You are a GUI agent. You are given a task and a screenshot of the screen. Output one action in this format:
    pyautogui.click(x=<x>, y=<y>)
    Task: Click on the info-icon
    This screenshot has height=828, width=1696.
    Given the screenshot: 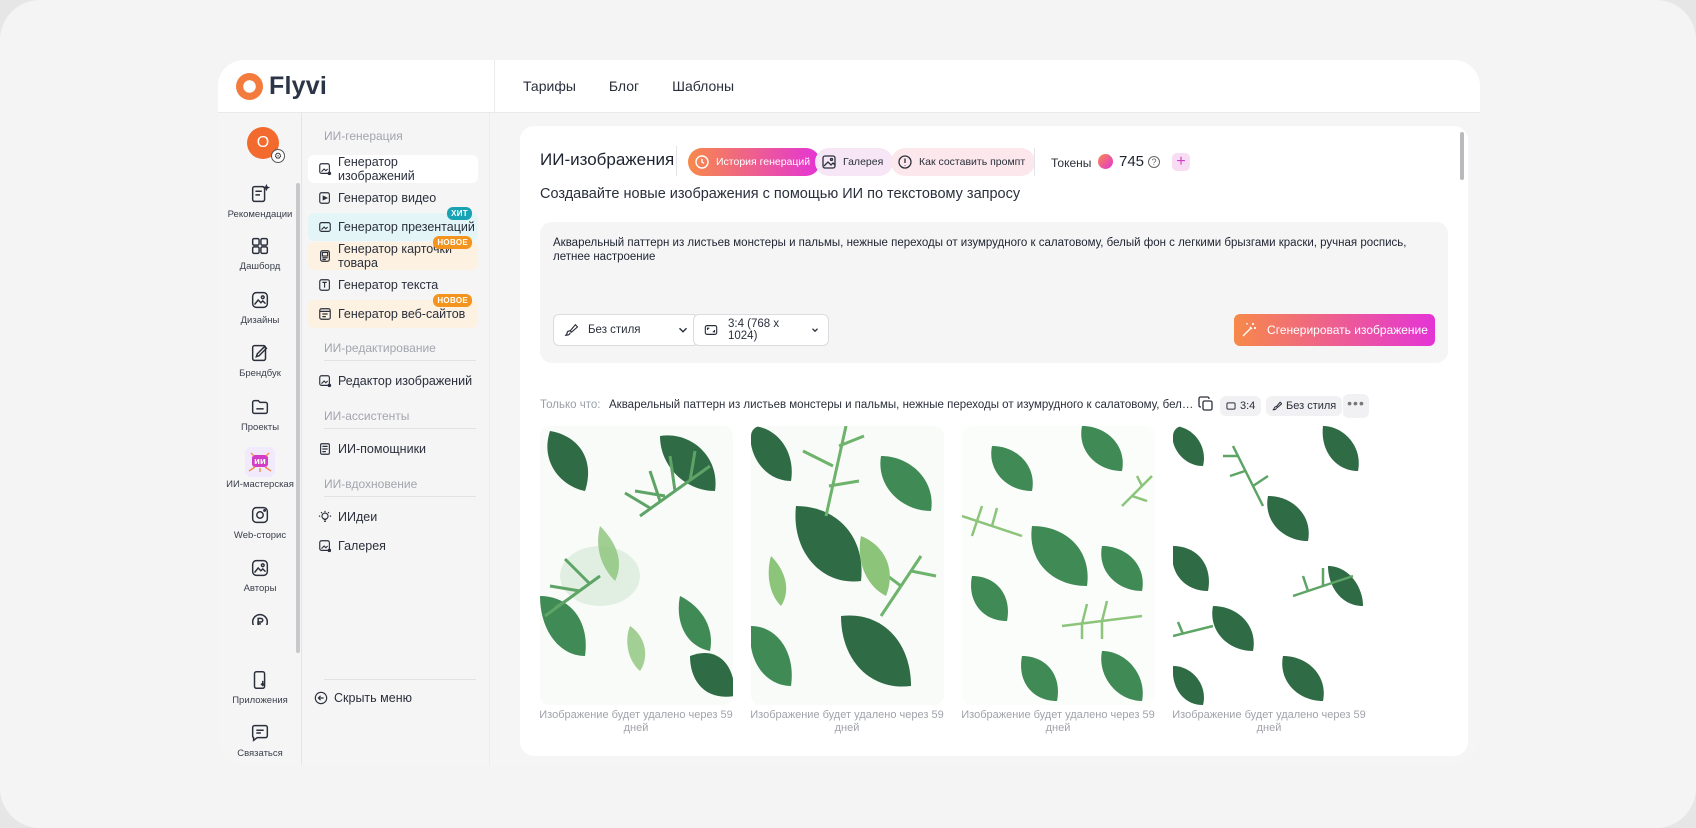 What is the action you would take?
    pyautogui.click(x=905, y=162)
    